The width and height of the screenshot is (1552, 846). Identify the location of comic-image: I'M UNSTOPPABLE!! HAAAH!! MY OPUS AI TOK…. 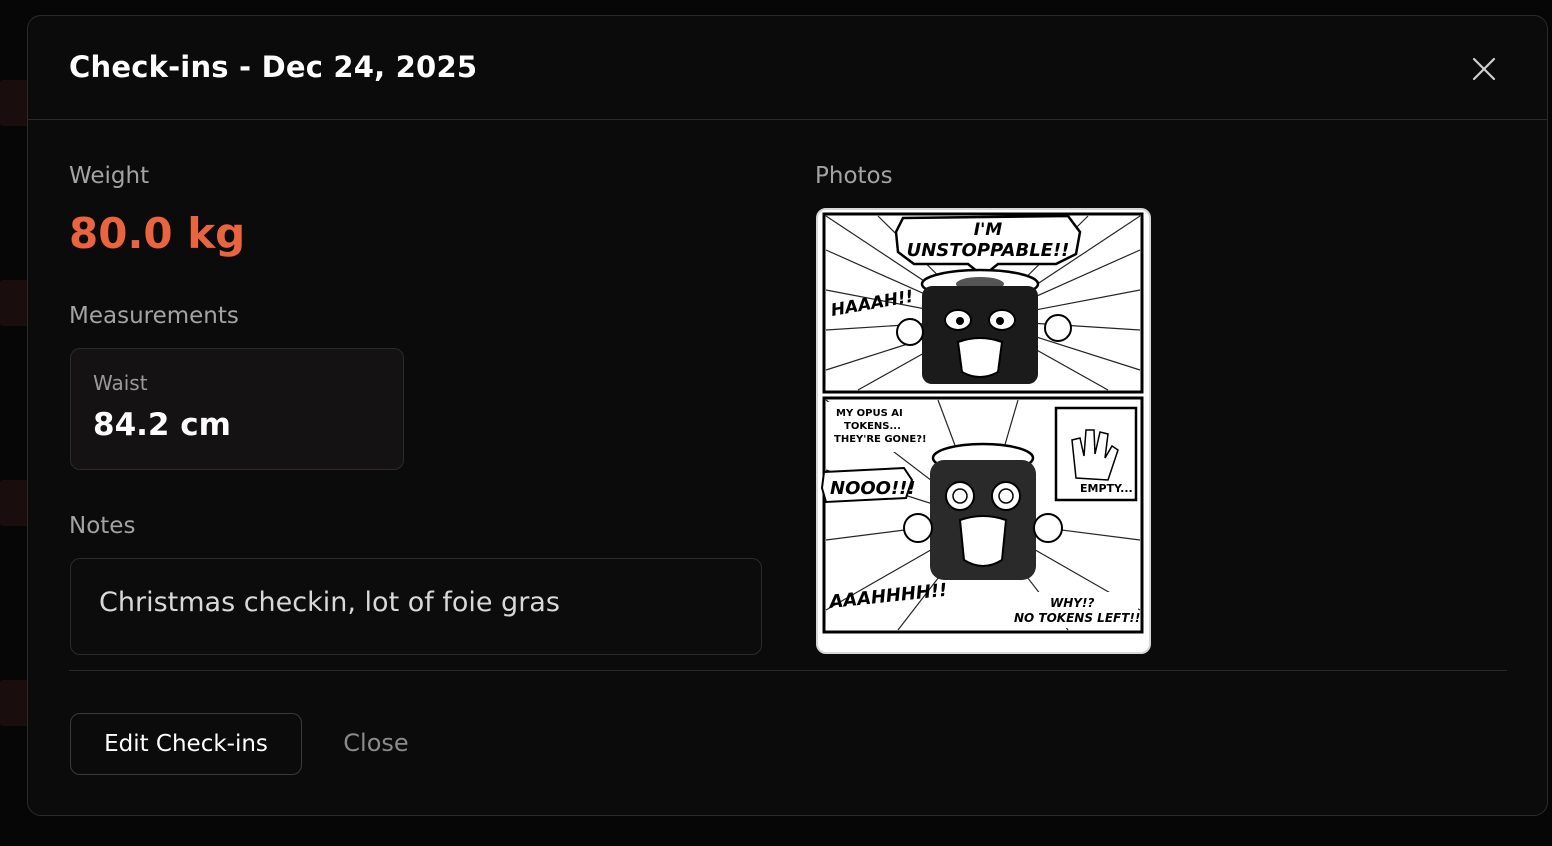
(982, 423).